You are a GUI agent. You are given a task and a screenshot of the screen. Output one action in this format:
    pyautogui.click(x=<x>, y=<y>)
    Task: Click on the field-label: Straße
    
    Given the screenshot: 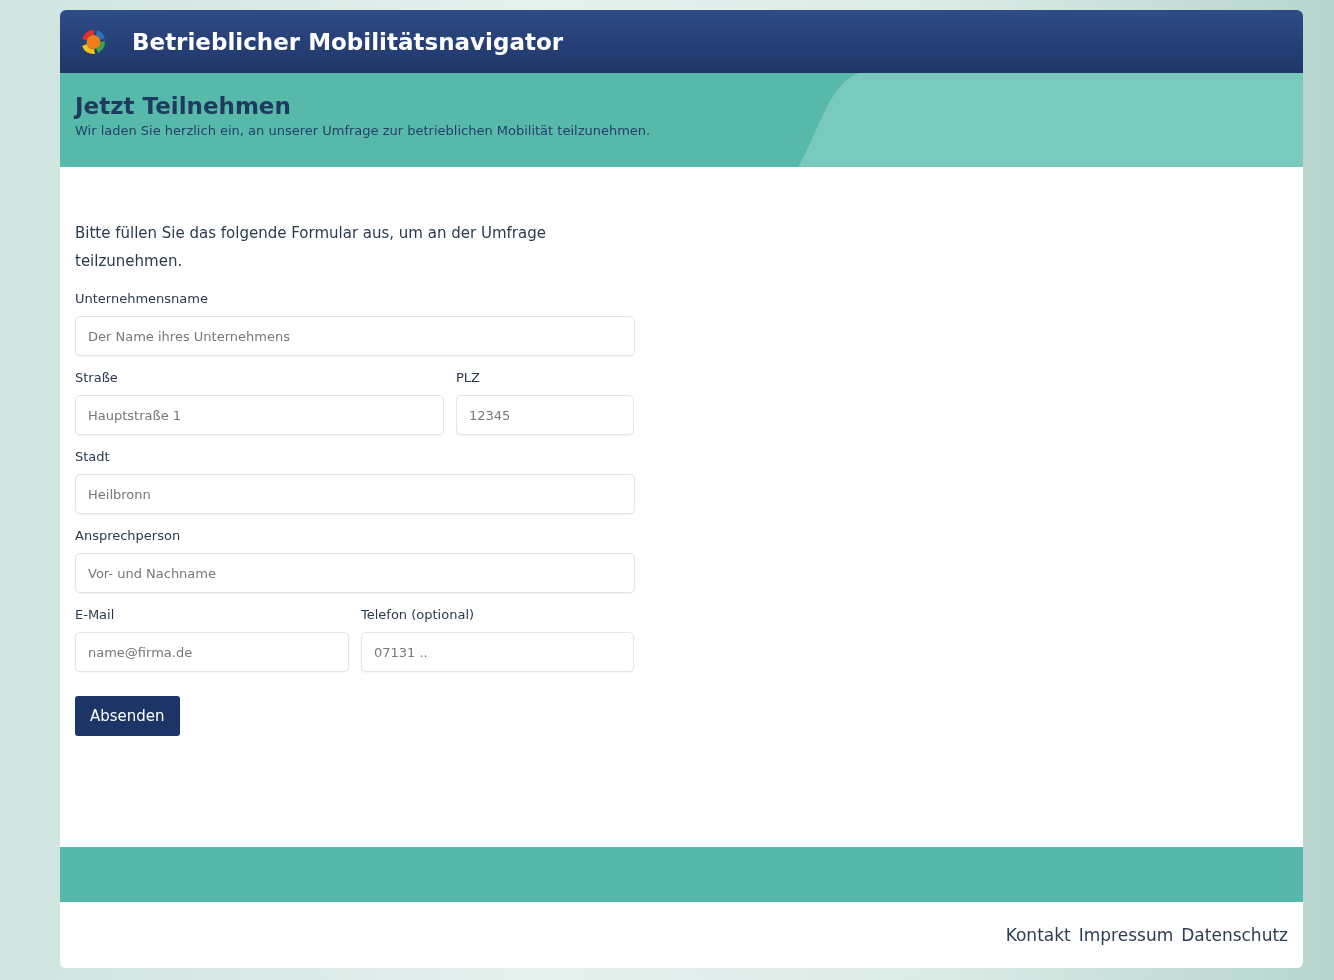 What is the action you would take?
    pyautogui.click(x=97, y=377)
    